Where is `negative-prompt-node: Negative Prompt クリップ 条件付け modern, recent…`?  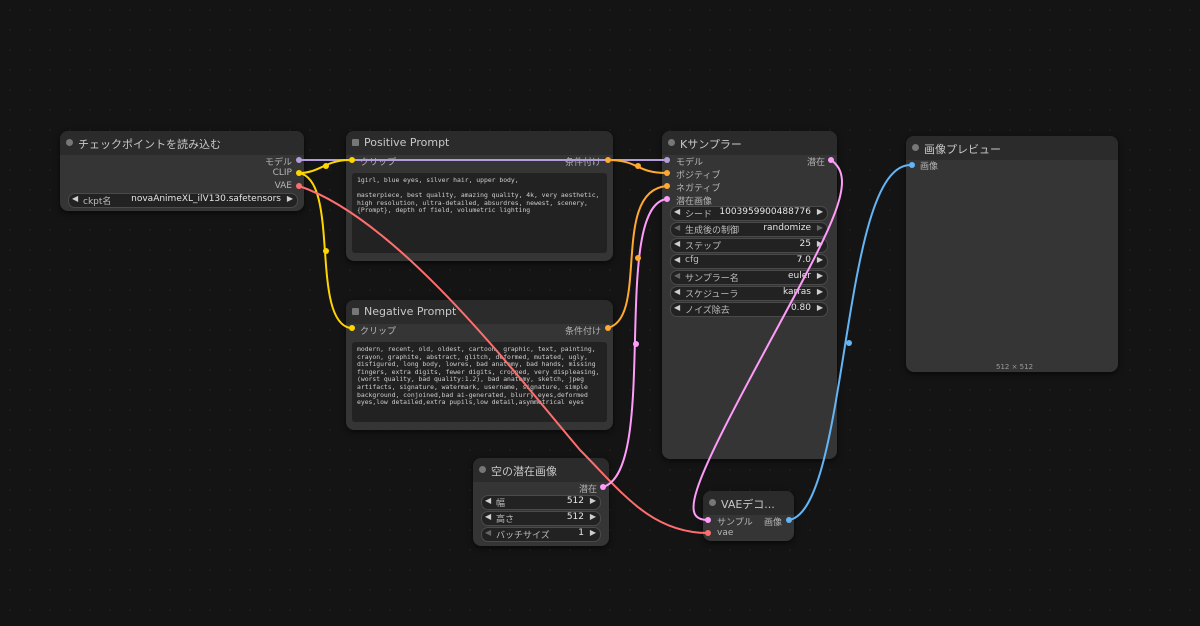
negative-prompt-node: Negative Prompt クリップ 条件付け modern, recent… is located at coordinates (479, 365).